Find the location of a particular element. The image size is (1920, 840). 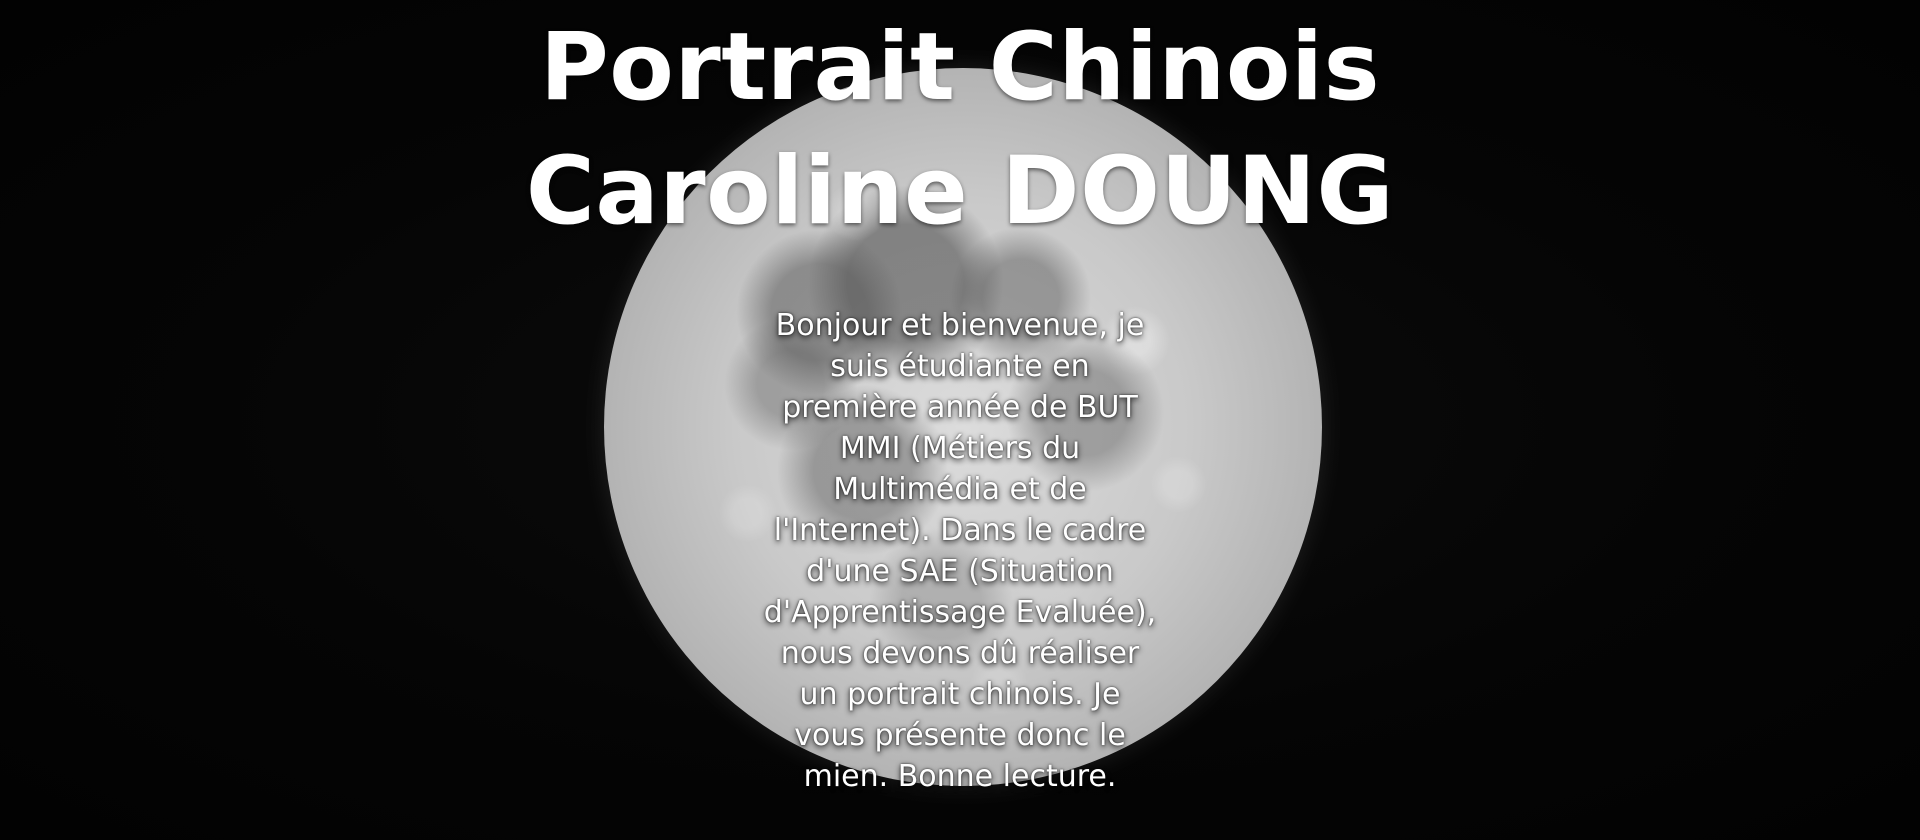

intro-line: suis étudiante en is located at coordinates (960, 366).